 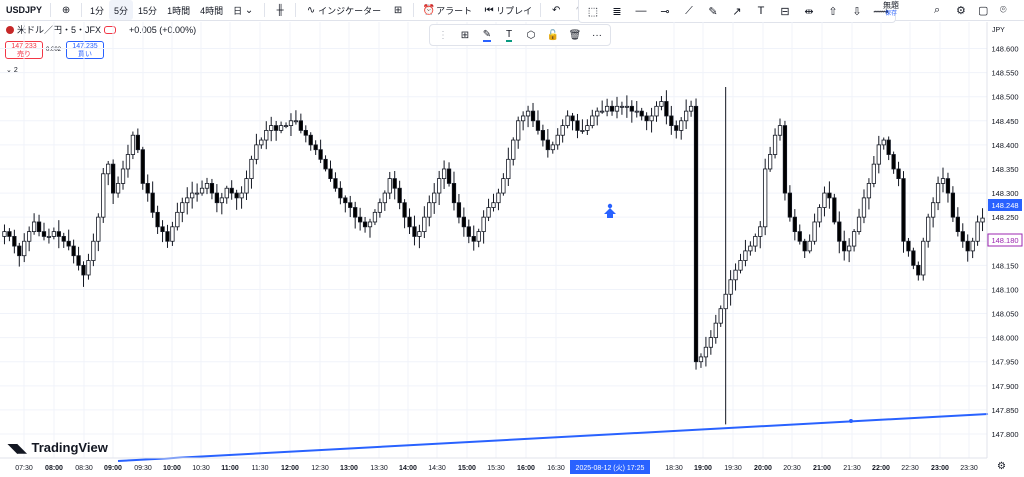 What do you see at coordinates (1004, 205) in the screenshot?
I see `current-price-text: 148.248` at bounding box center [1004, 205].